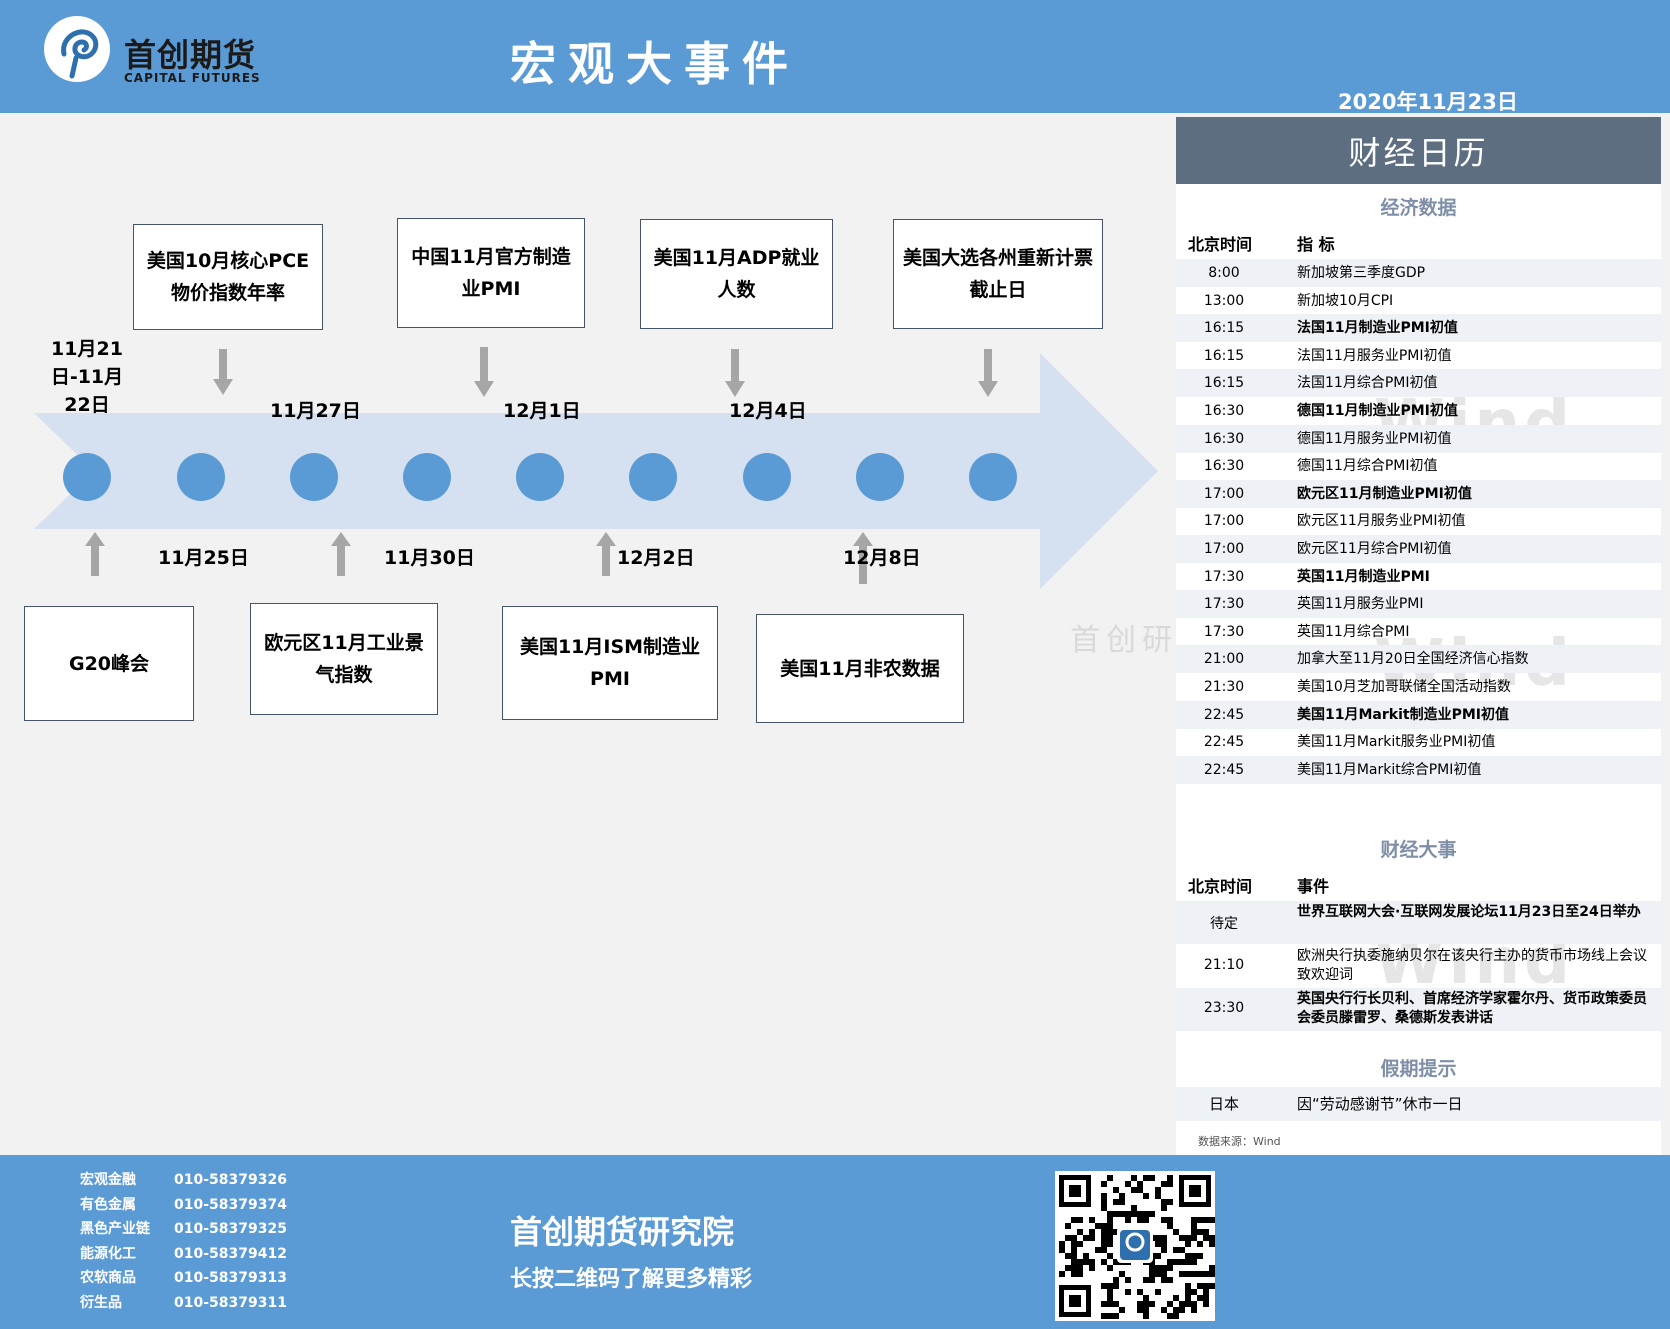 This screenshot has width=1670, height=1329. I want to click on page-title: 宏观大事件, so click(655, 64).